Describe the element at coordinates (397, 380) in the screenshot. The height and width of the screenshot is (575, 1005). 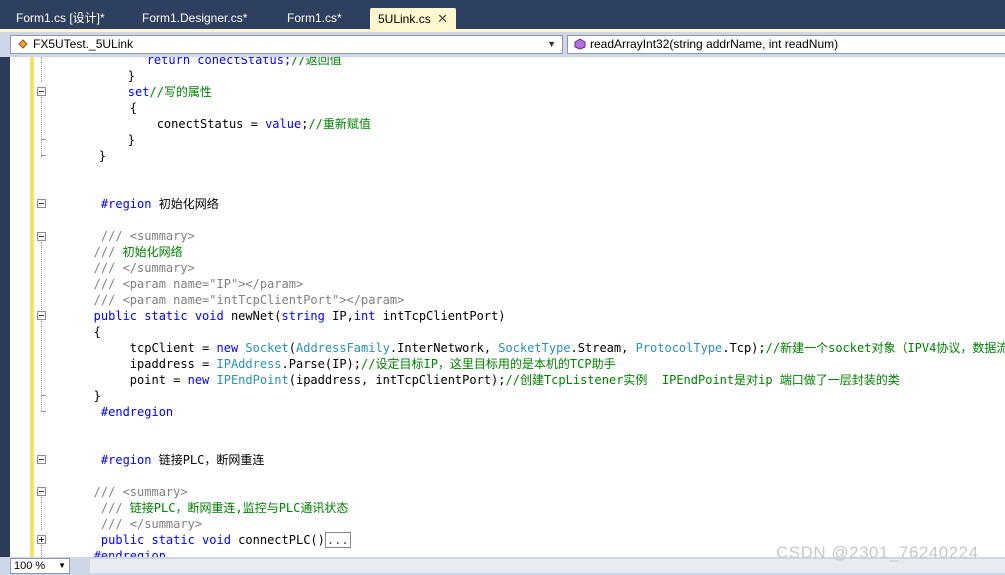
I see `code-token: (ipaddress, intTcpClientPort);` at that location.